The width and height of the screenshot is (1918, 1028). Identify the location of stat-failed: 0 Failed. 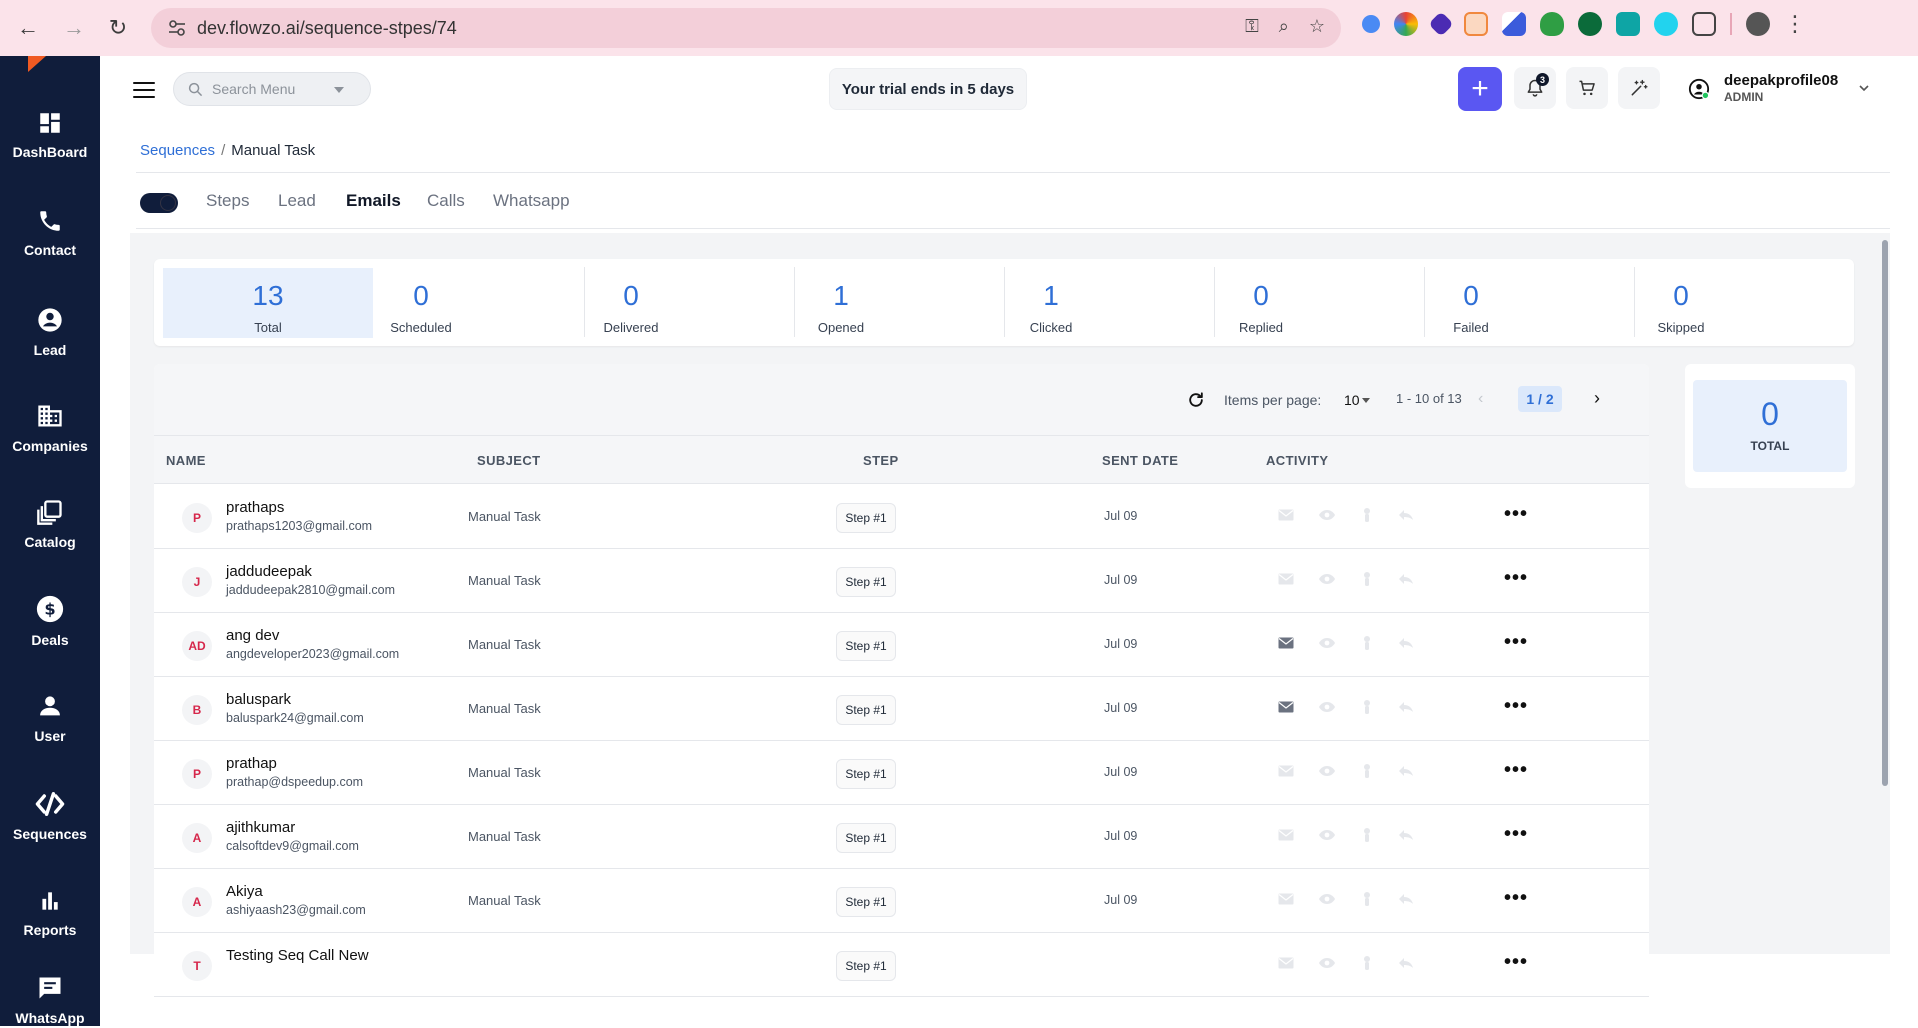
(1471, 303).